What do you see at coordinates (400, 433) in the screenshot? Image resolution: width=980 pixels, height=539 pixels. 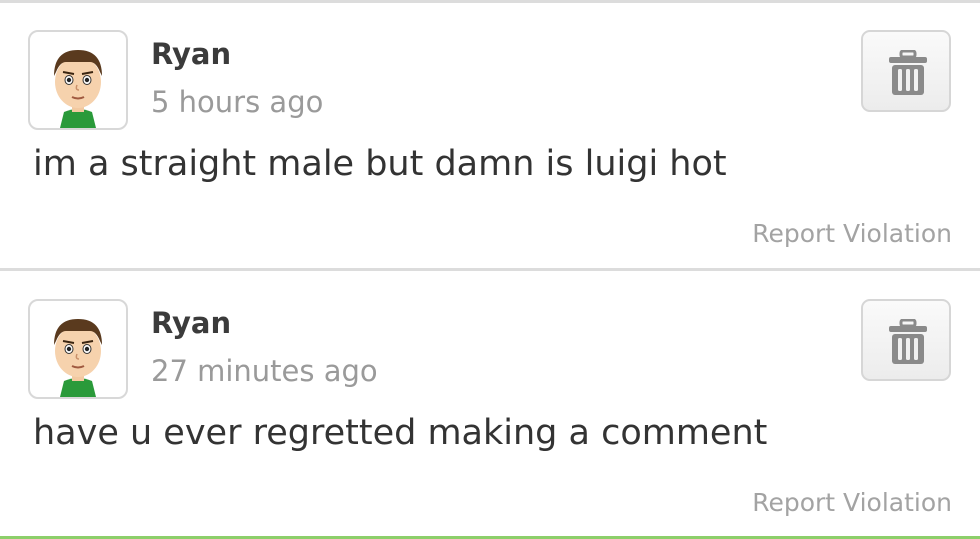 I see `comment-text: have u ever regretted making a comment` at bounding box center [400, 433].